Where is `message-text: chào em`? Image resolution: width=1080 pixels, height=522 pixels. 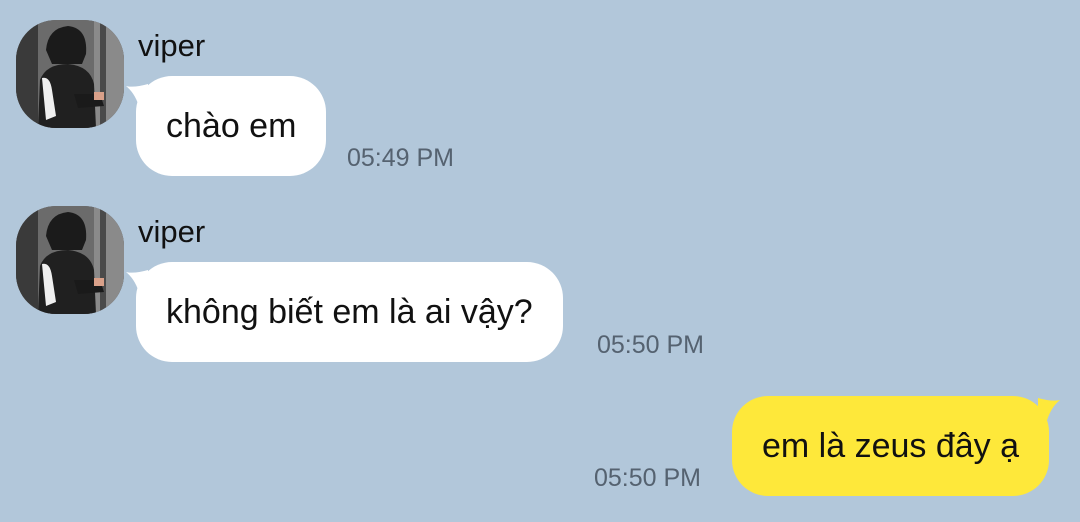 message-text: chào em is located at coordinates (231, 126).